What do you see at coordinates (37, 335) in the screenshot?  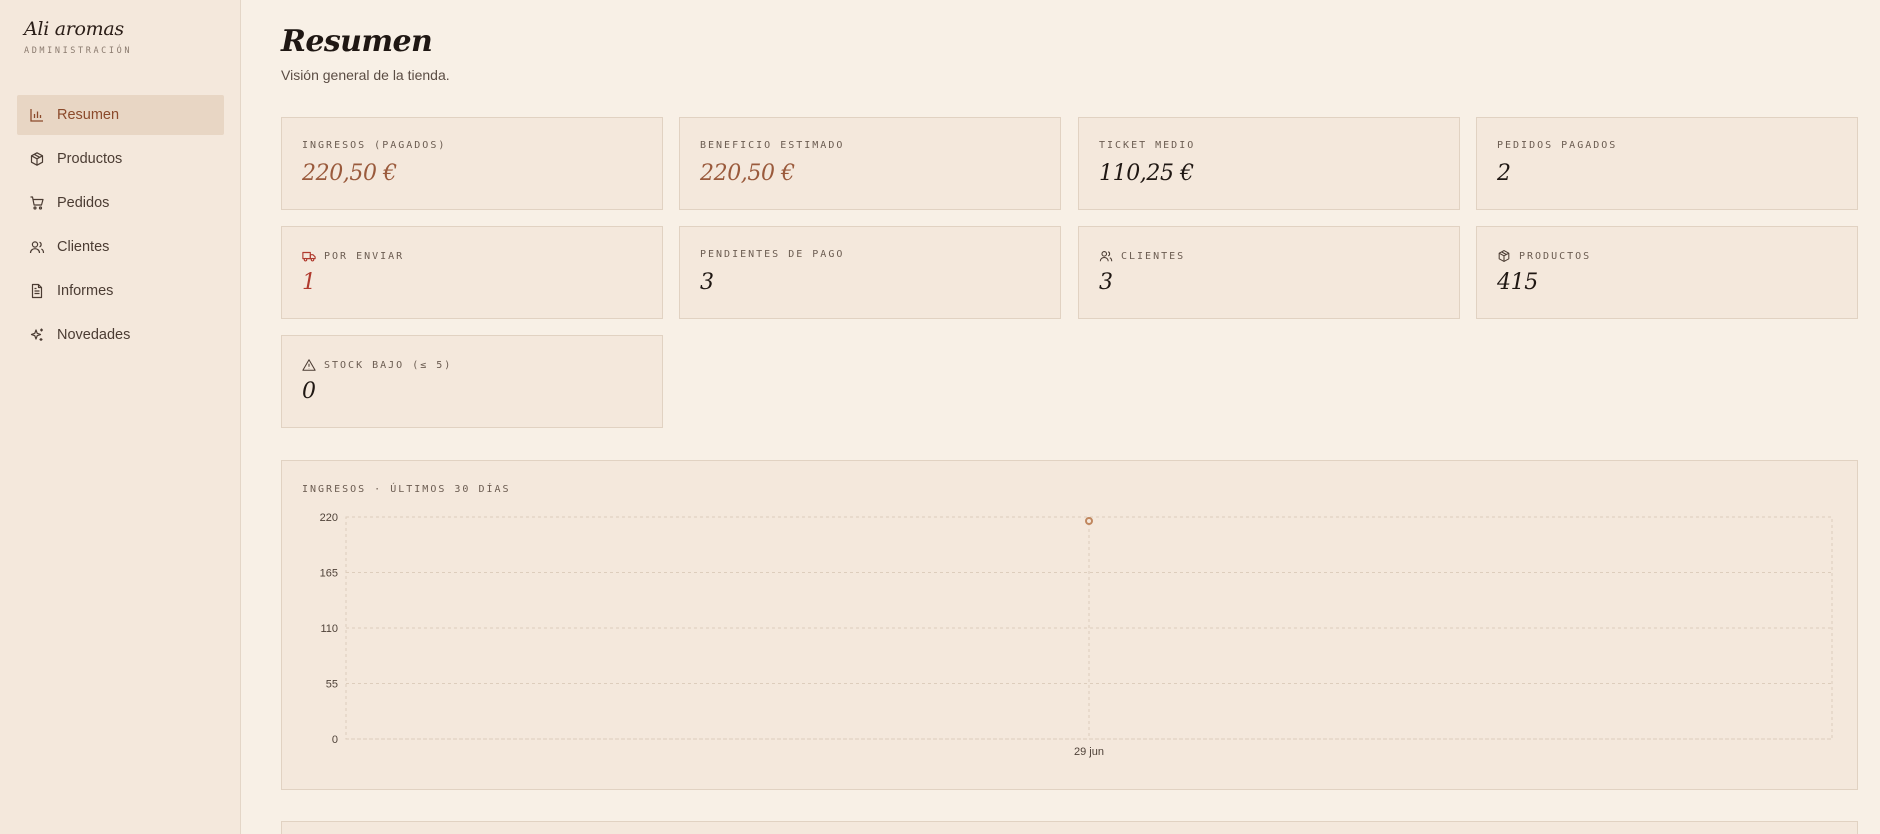 I see `sparkles-icon` at bounding box center [37, 335].